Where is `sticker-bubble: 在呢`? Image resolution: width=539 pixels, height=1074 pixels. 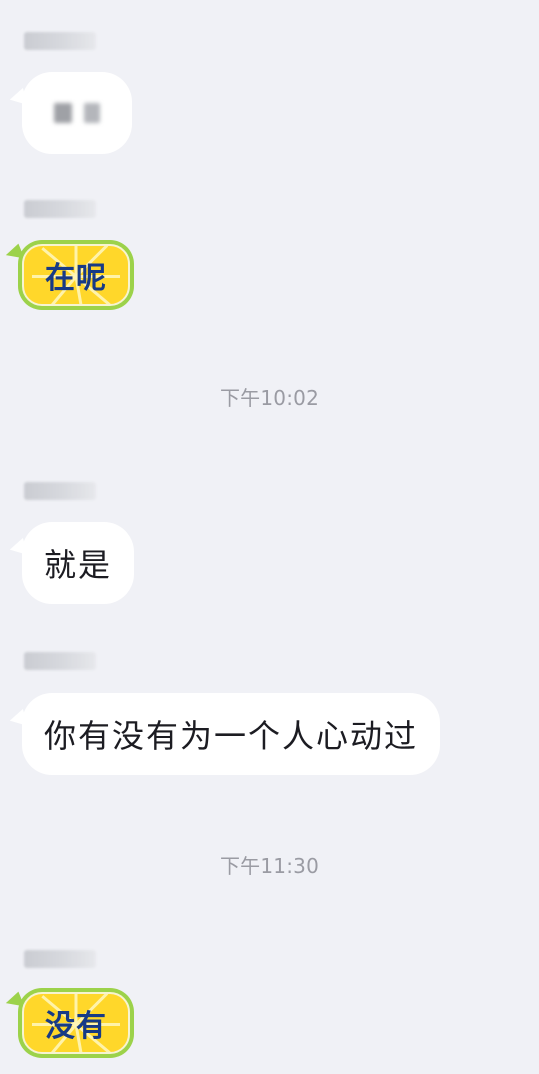
sticker-bubble: 在呢 is located at coordinates (76, 275).